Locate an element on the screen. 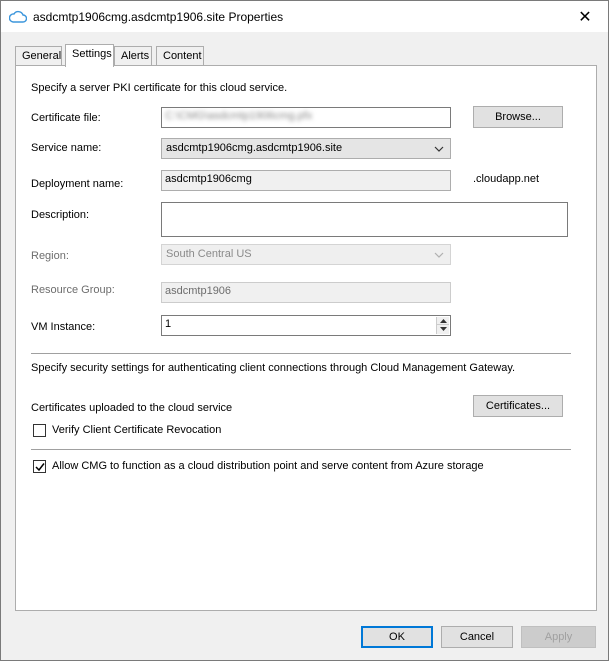 This screenshot has height=661, width=609. service-name-label: Service name: is located at coordinates (66, 148).